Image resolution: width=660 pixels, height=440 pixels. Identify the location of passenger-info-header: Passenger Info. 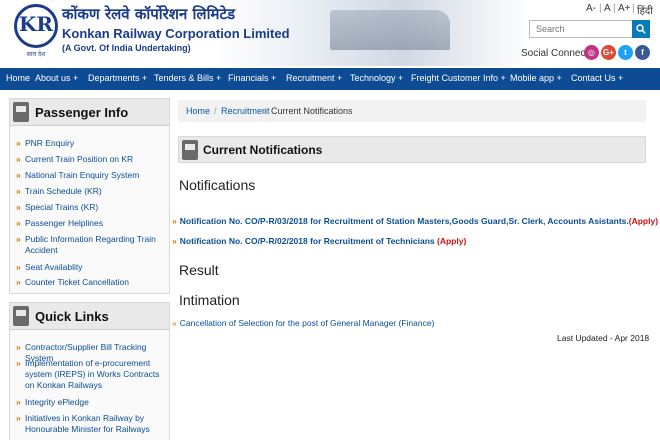
(89, 112).